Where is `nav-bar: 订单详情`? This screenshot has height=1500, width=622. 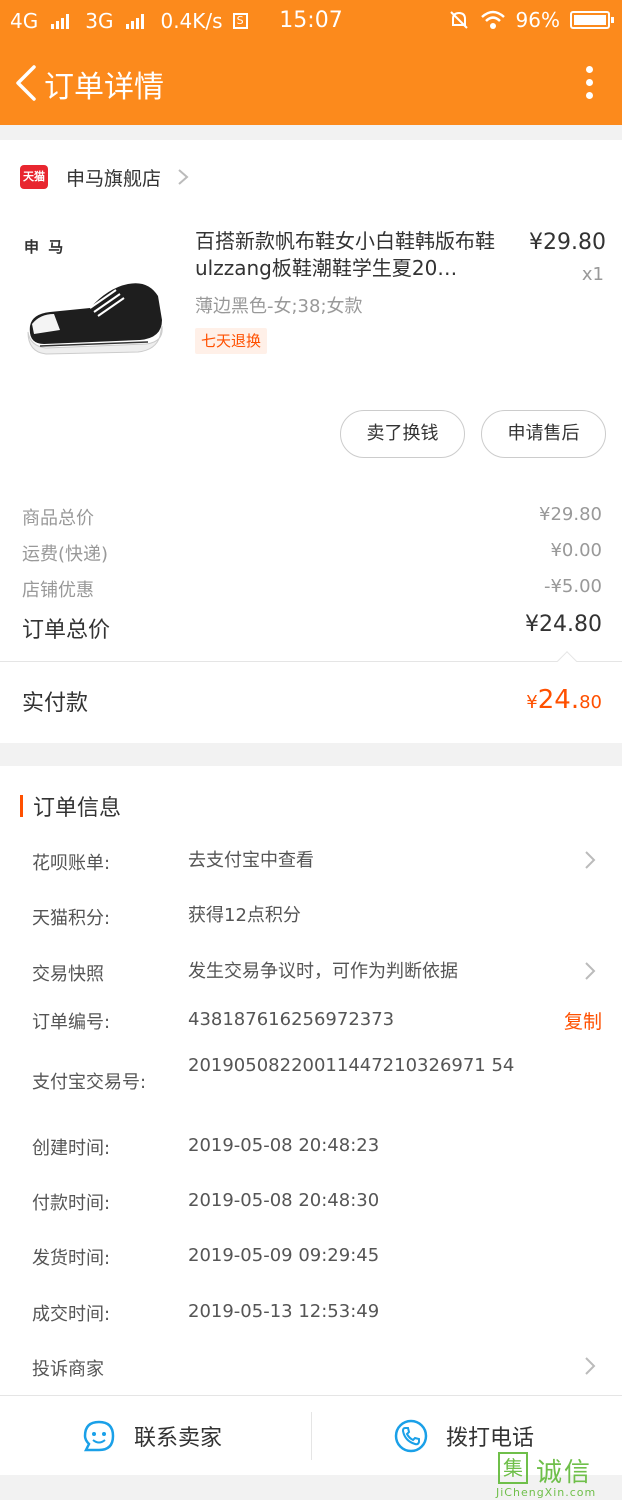 nav-bar: 订单详情 is located at coordinates (311, 83).